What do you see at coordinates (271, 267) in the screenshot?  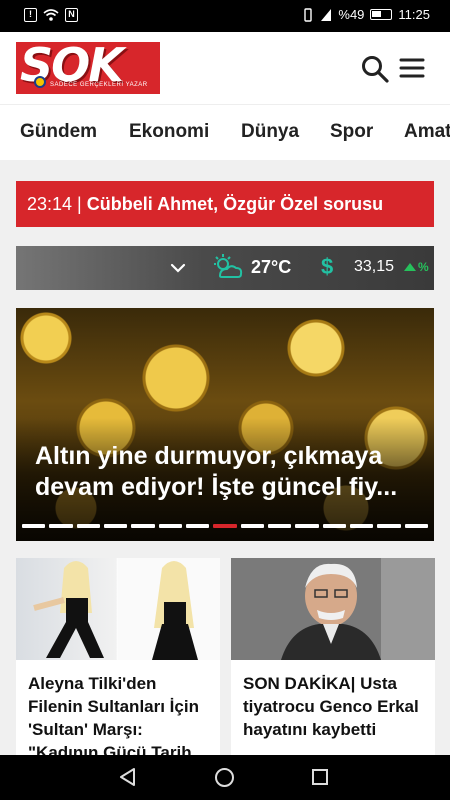 I see `temperature: 27°C` at bounding box center [271, 267].